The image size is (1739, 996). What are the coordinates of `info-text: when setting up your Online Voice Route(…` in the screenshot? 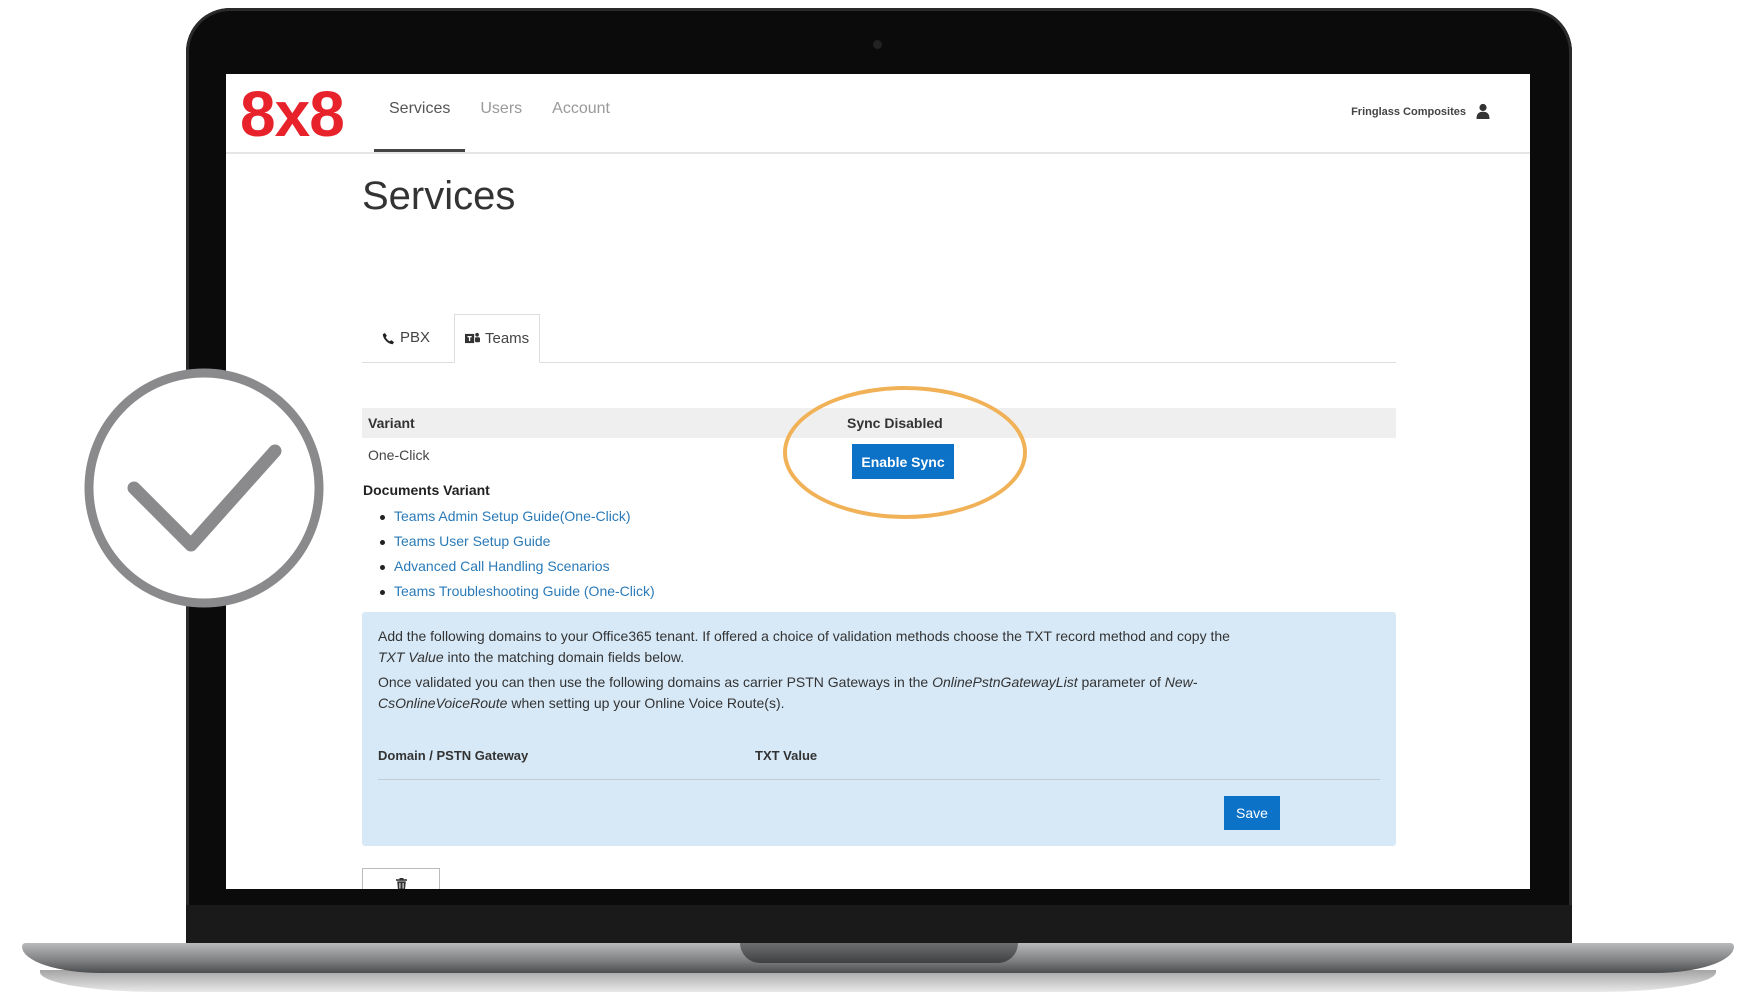 It's located at (646, 703).